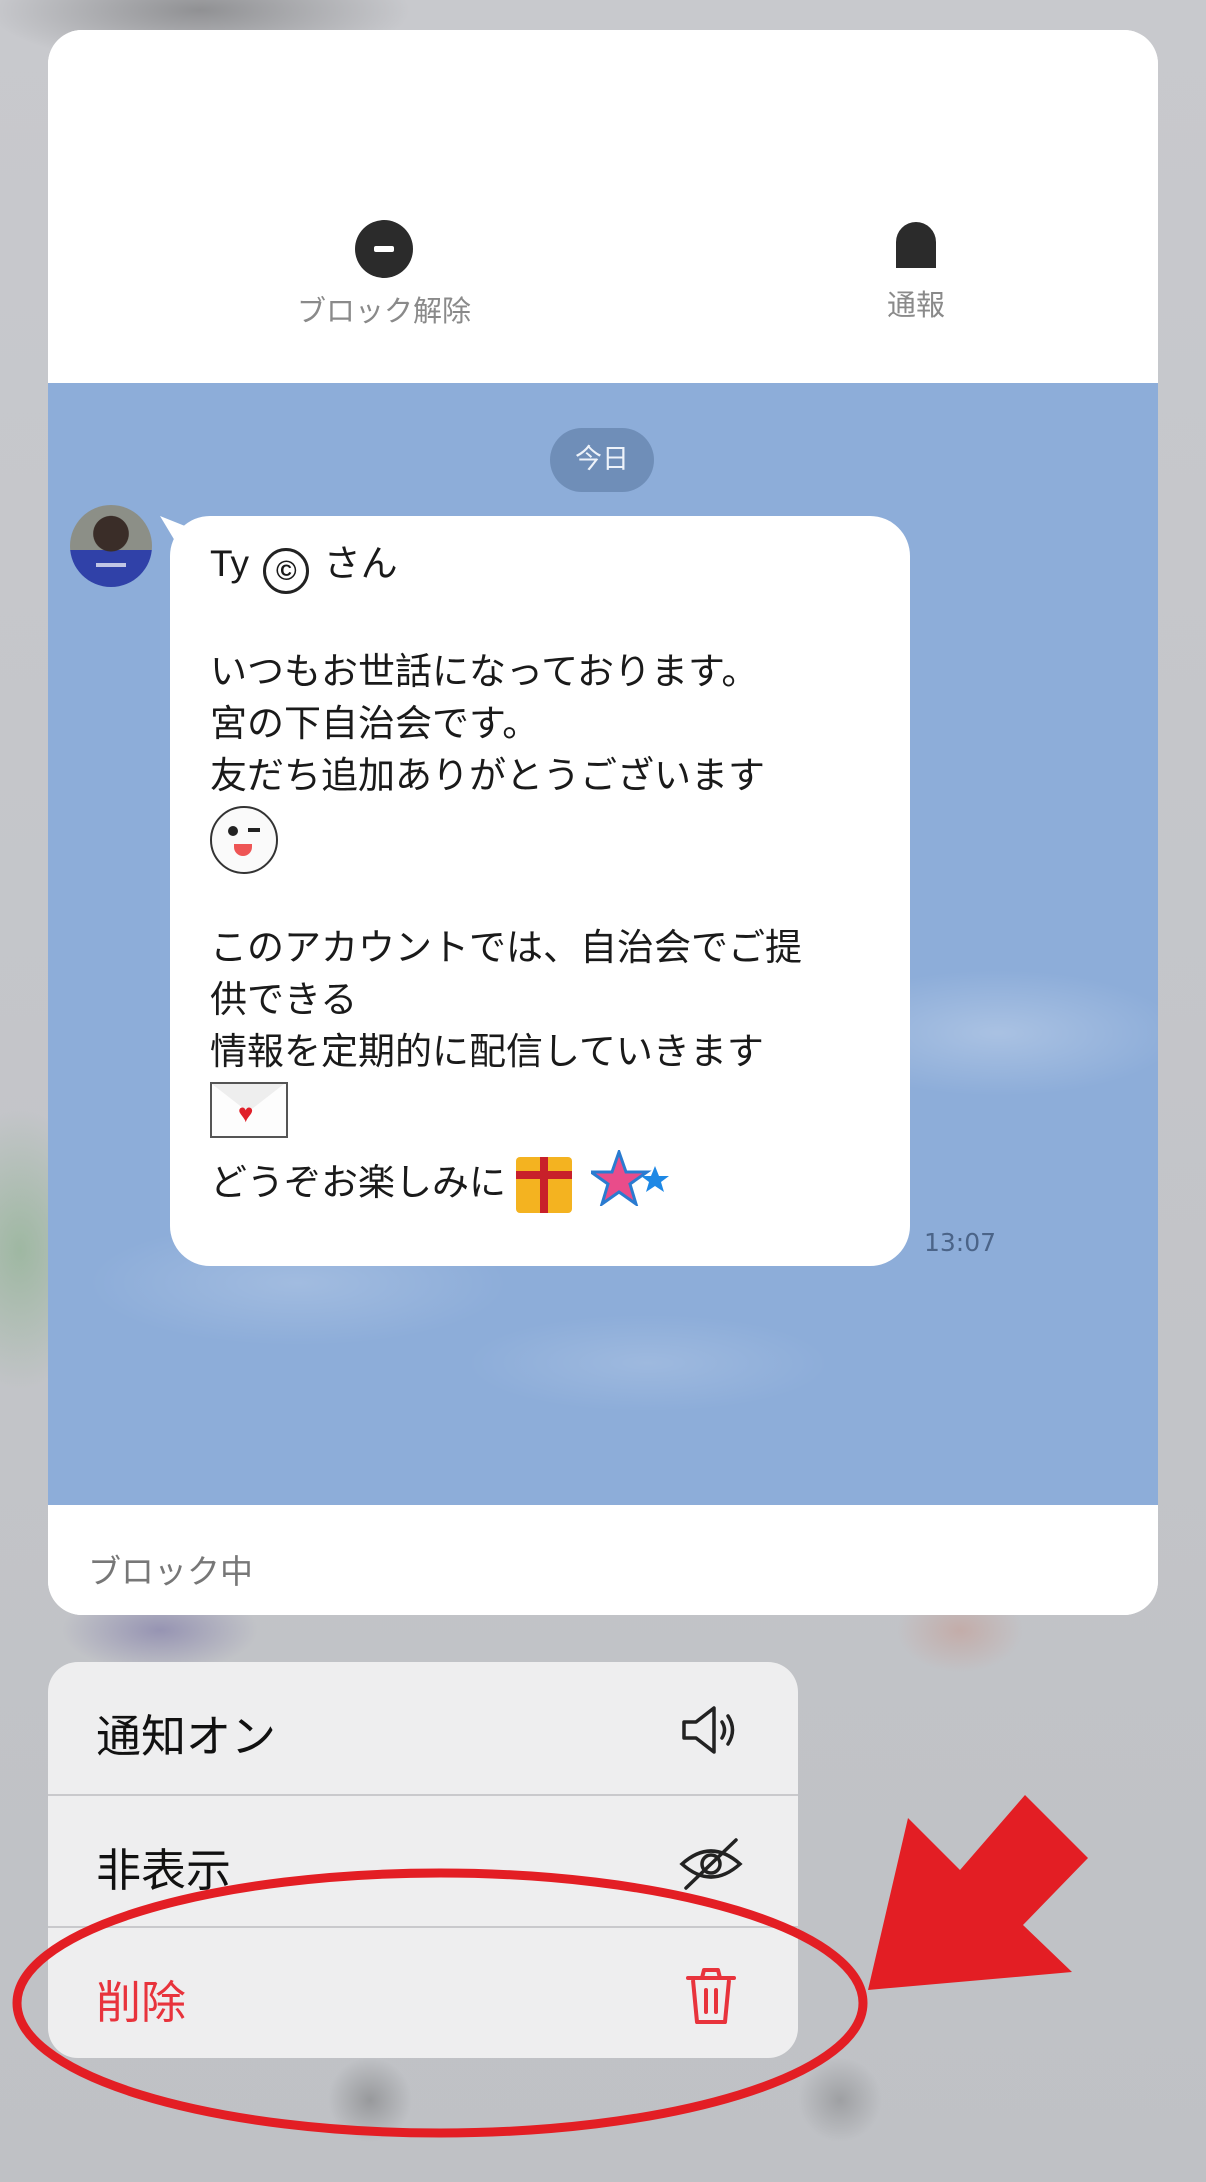 Image resolution: width=1206 pixels, height=2182 pixels. What do you see at coordinates (484, 671) in the screenshot?
I see `message-line: いつもお世話になっております。` at bounding box center [484, 671].